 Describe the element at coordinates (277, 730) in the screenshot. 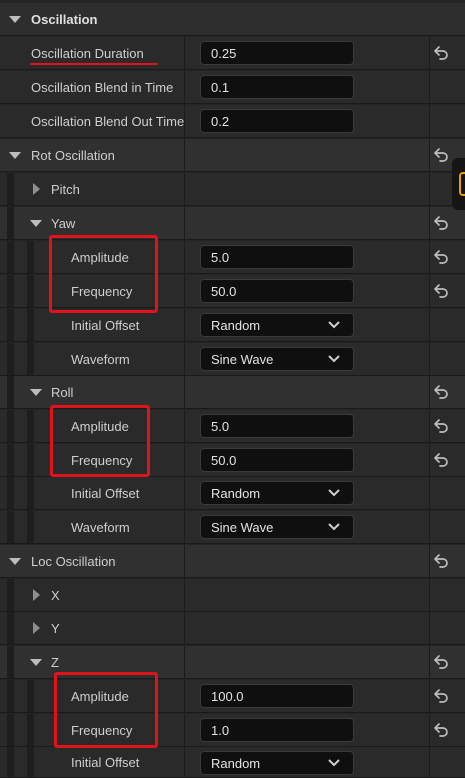

I see `z-frequency-input: 1.0` at that location.